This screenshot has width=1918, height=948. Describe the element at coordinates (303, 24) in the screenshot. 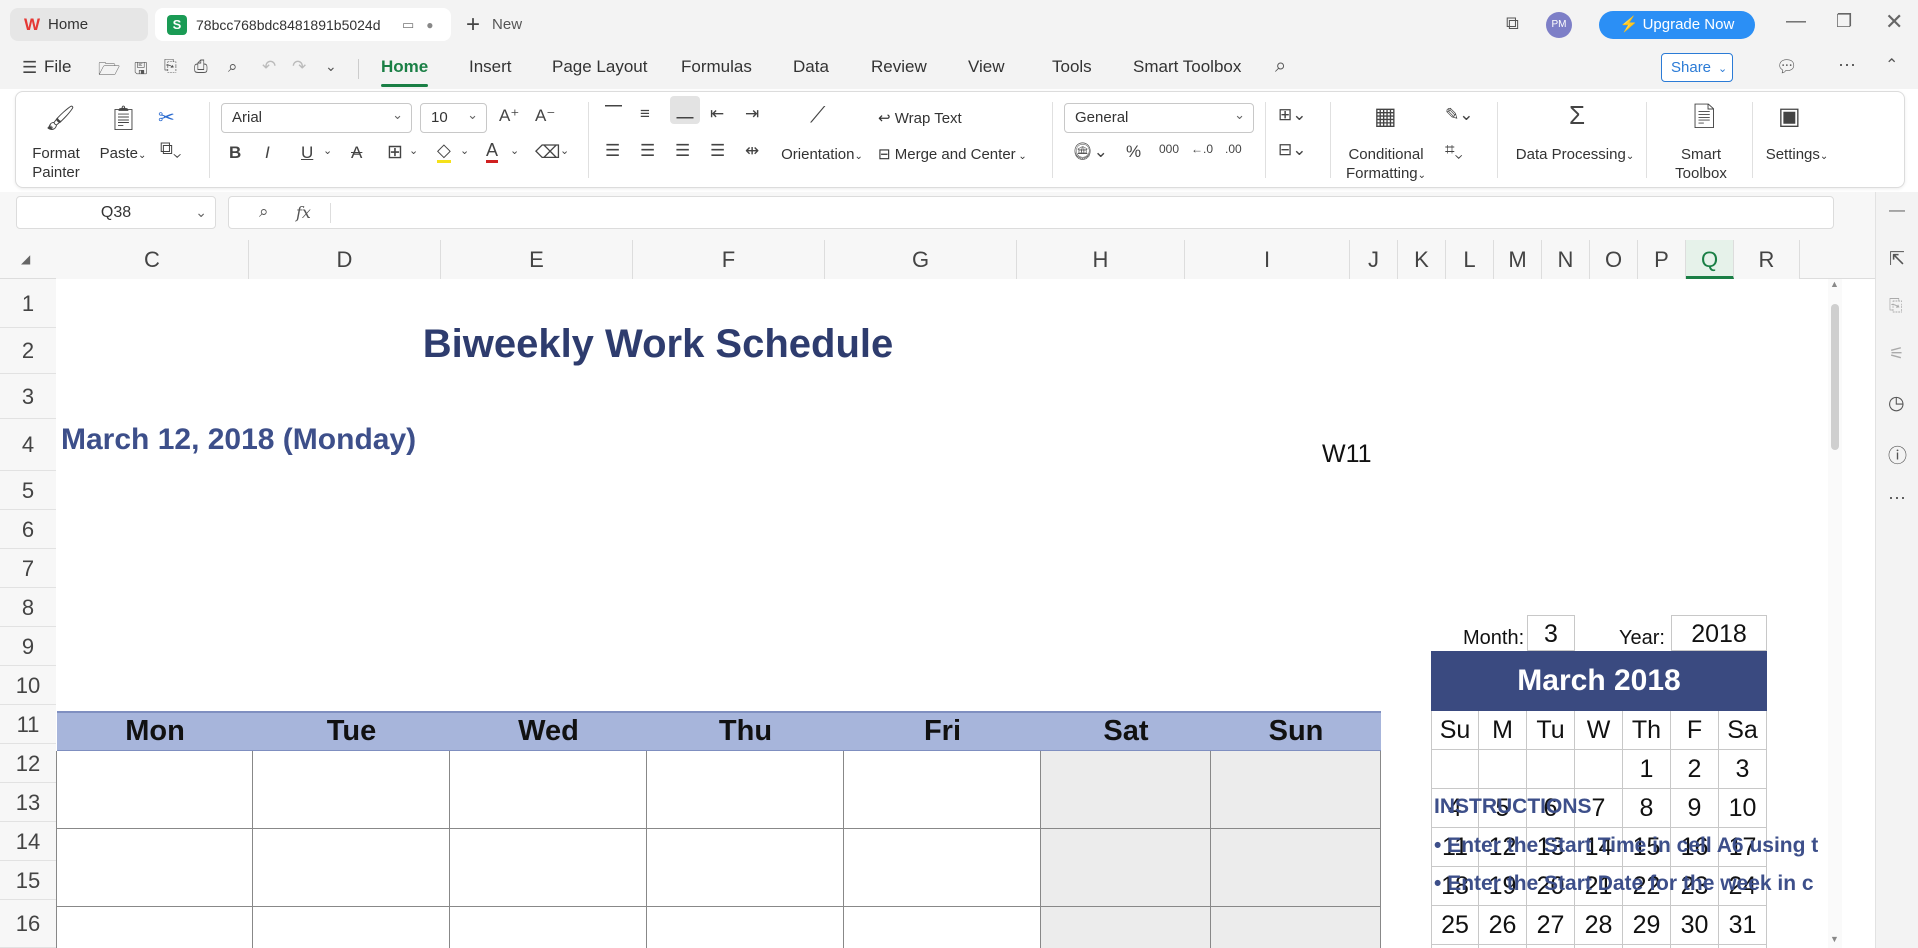

I see `tab-file: S 78bcc768bdc8481891b5024d ▭ ●` at that location.